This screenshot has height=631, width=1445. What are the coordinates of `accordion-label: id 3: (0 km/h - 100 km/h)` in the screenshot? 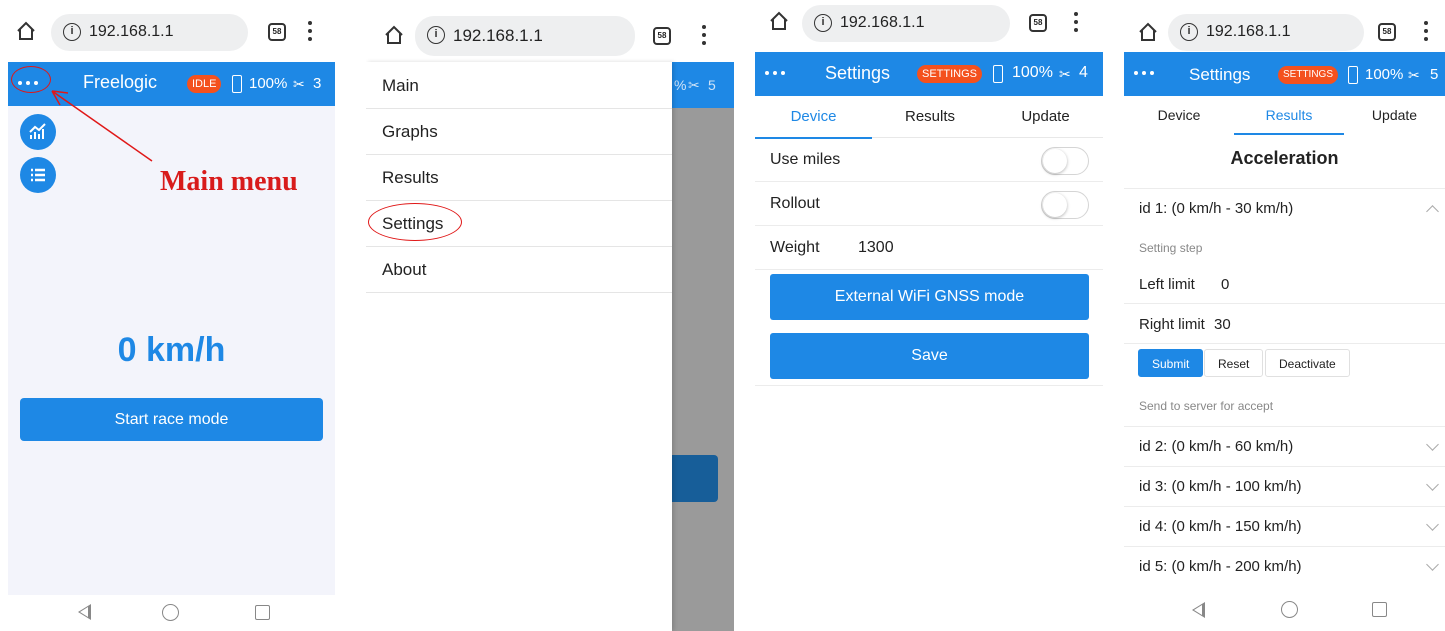 It's located at (1220, 486).